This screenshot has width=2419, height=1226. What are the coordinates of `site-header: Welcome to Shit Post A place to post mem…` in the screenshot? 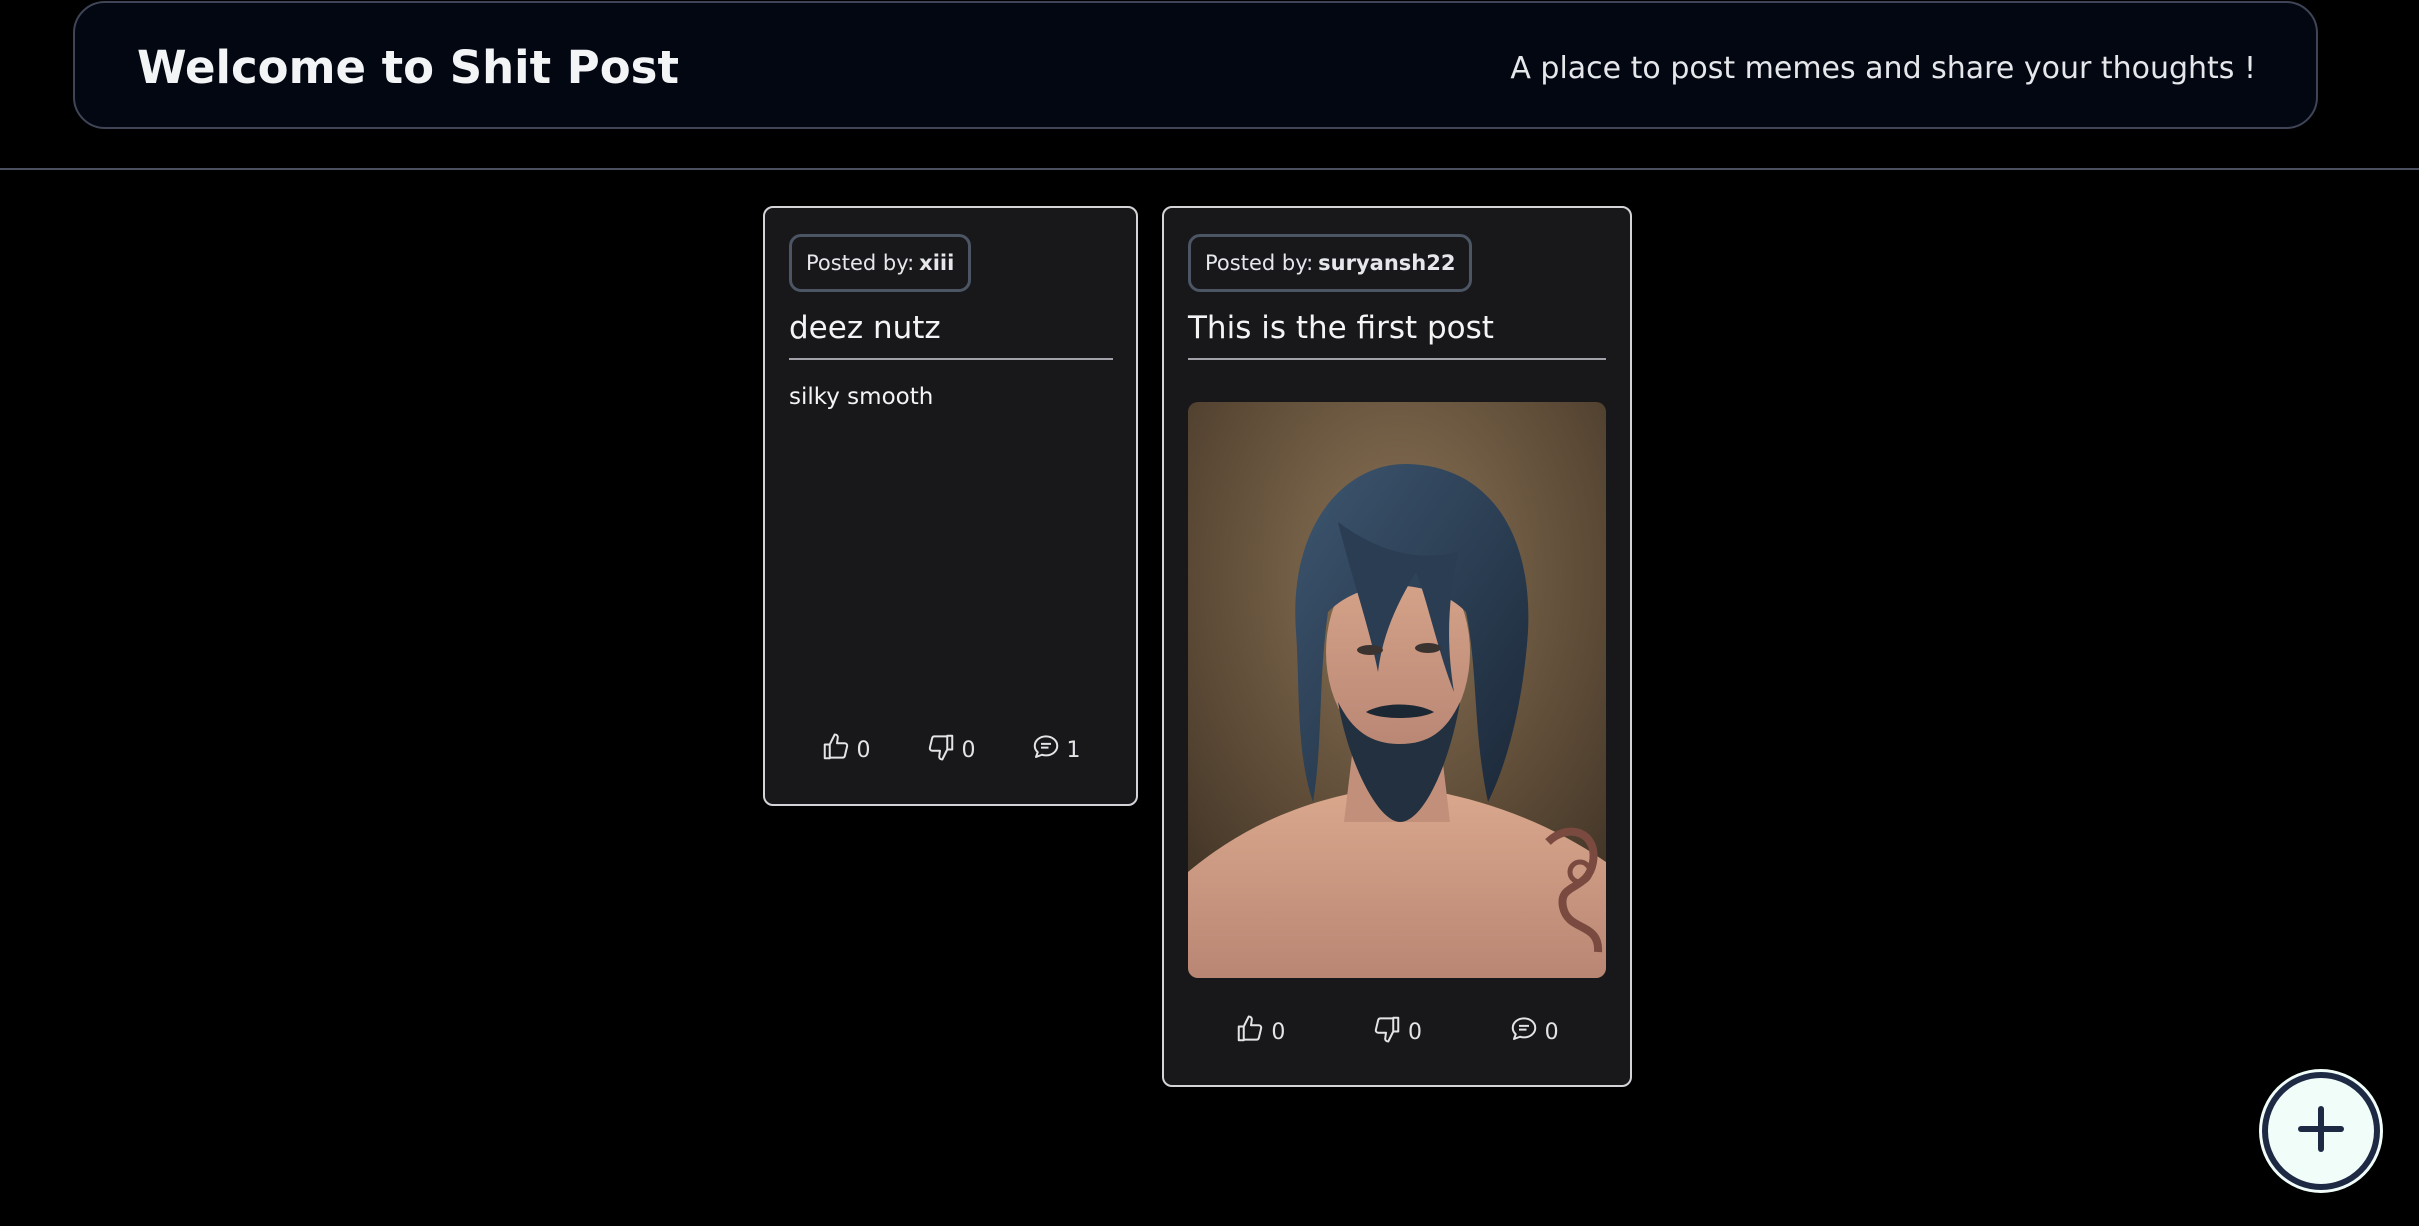 It's located at (1195, 65).